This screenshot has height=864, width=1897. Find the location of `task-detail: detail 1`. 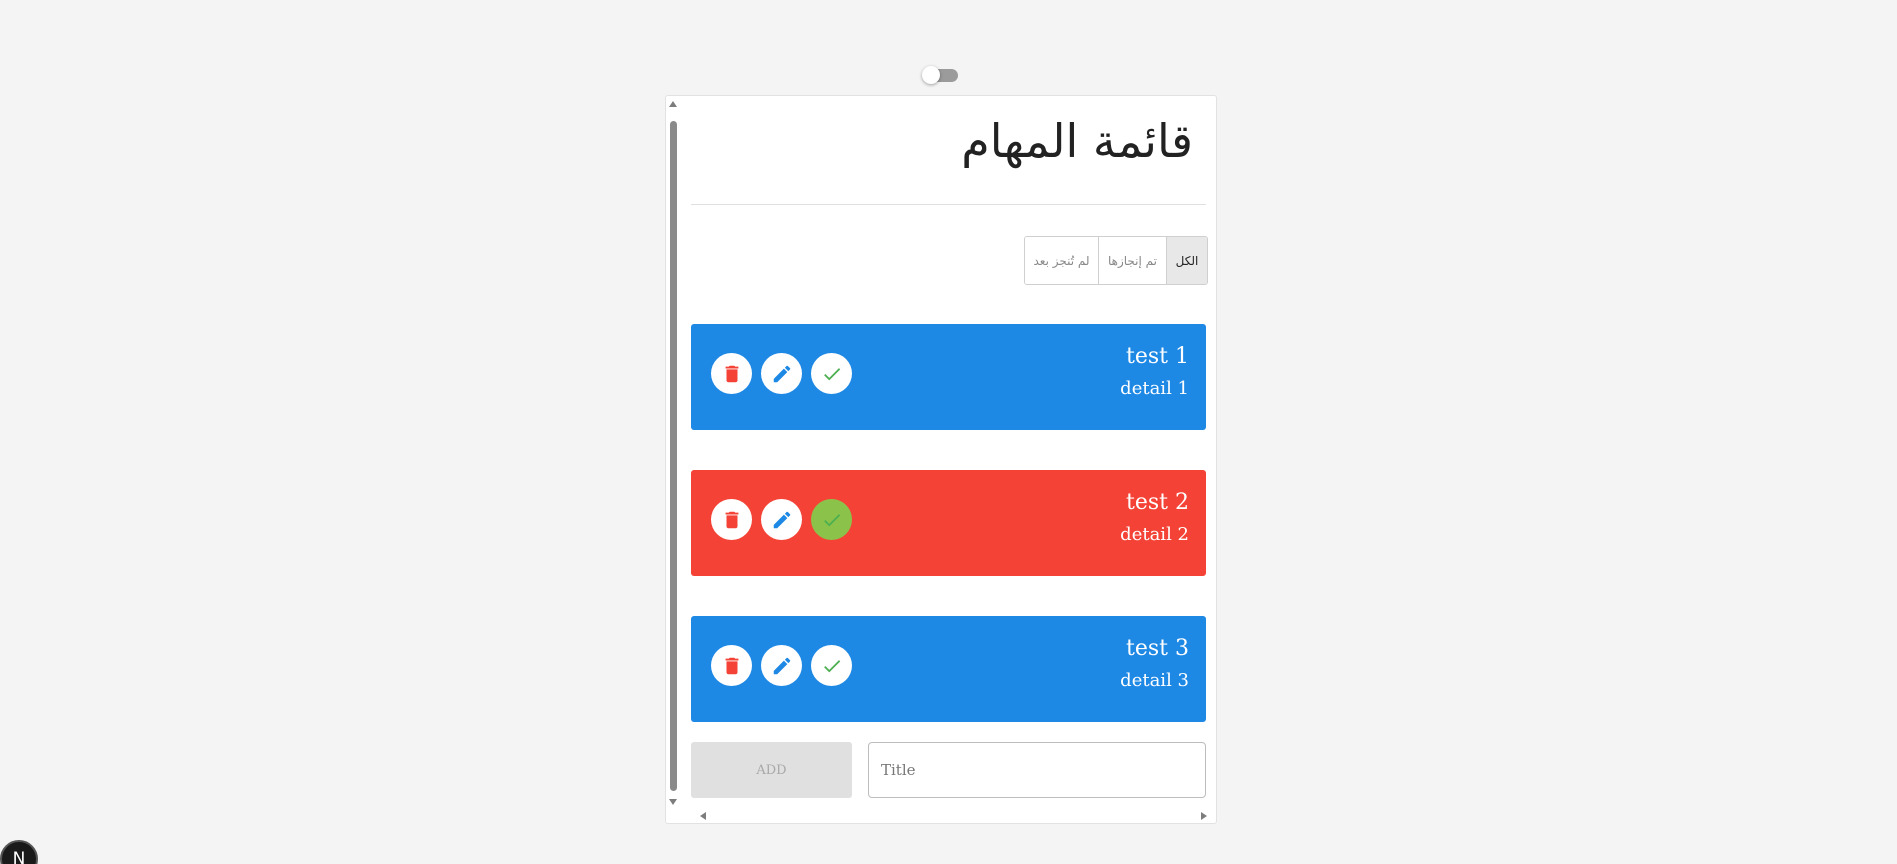

task-detail: detail 1 is located at coordinates (1154, 388).